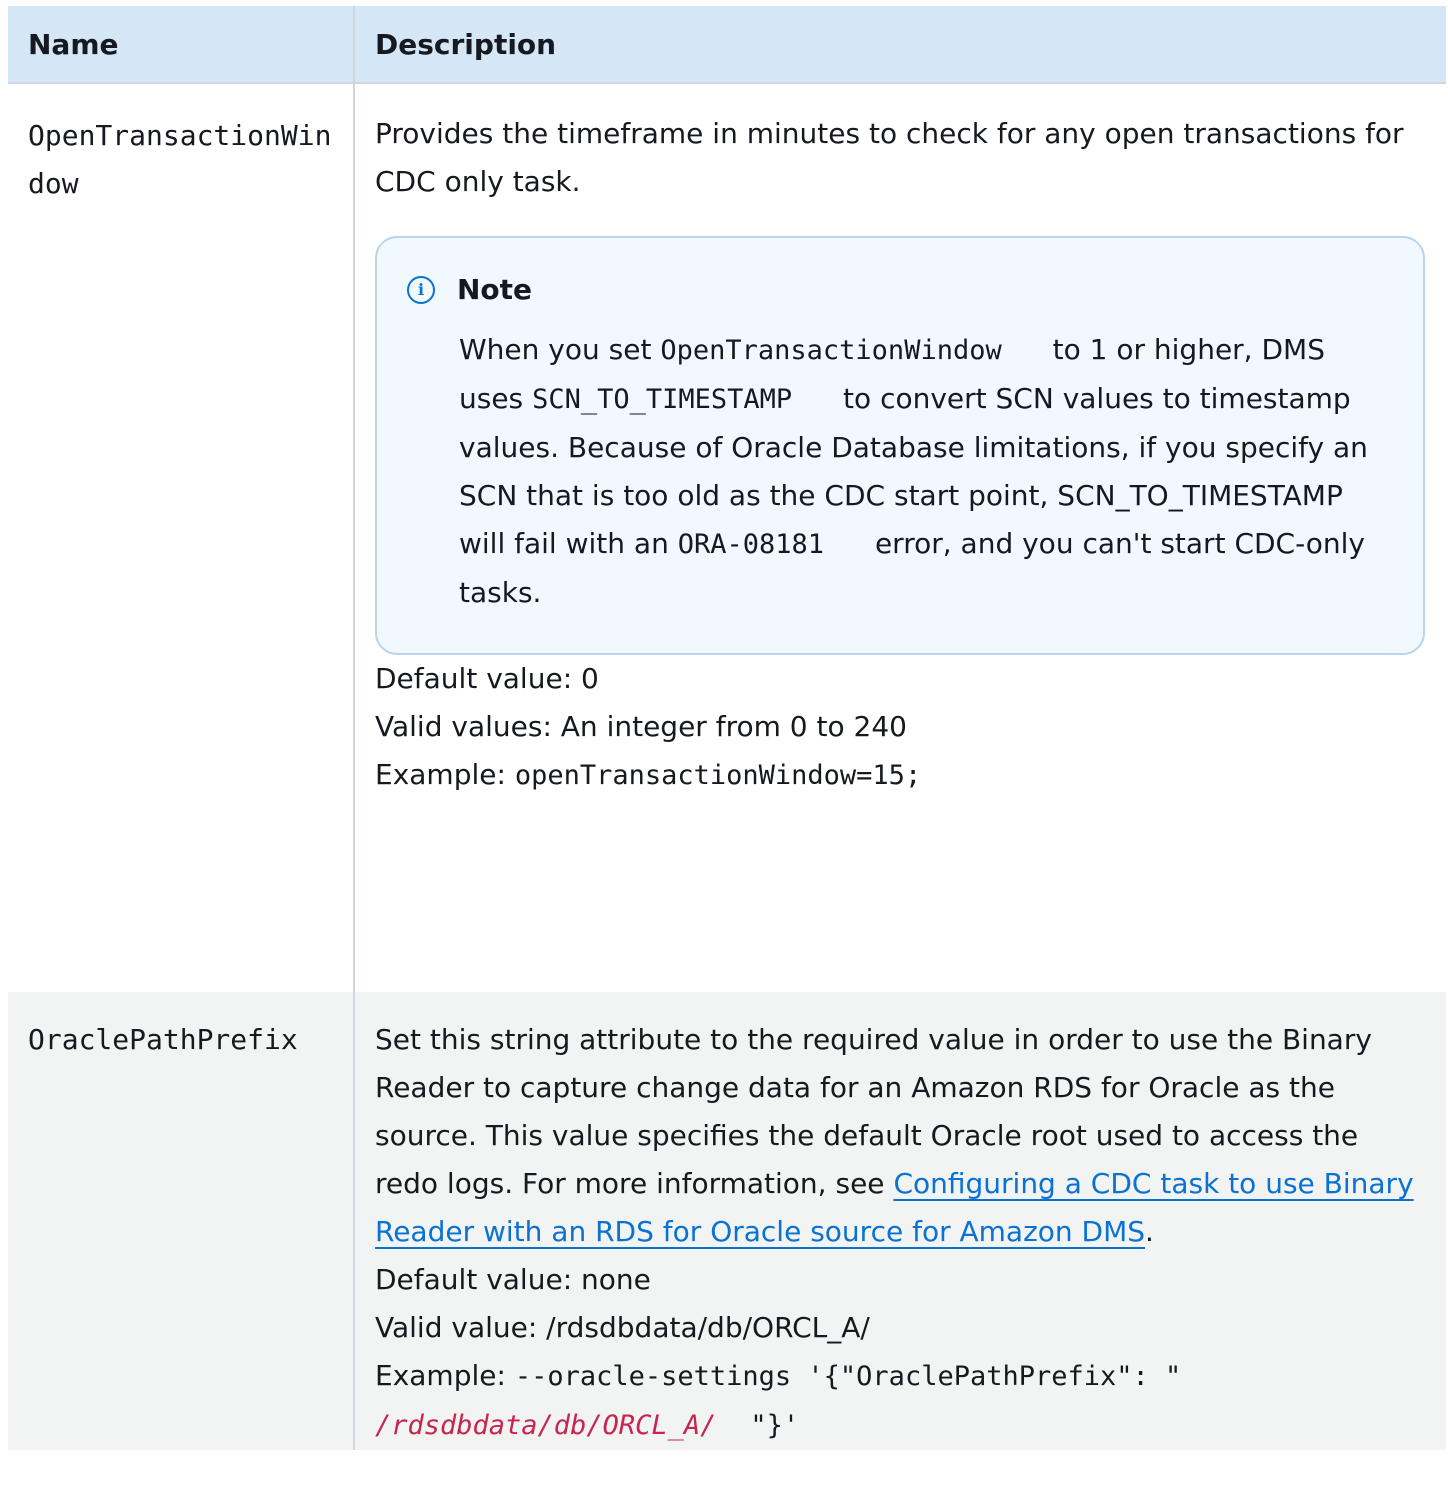 The height and width of the screenshot is (1495, 1448). I want to click on valid-values: Valid values: An integer from 0 to 240, so click(641, 726).